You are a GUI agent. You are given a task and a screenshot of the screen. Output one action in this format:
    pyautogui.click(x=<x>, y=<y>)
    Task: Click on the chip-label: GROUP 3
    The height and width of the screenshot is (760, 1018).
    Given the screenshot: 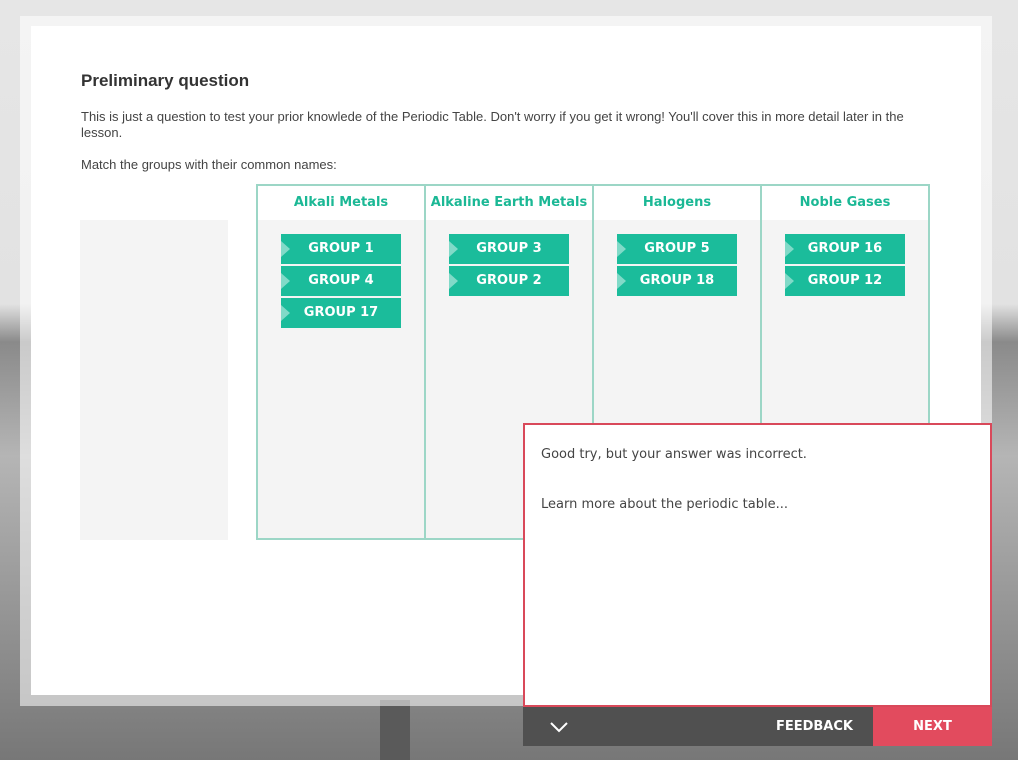 What is the action you would take?
    pyautogui.click(x=509, y=248)
    